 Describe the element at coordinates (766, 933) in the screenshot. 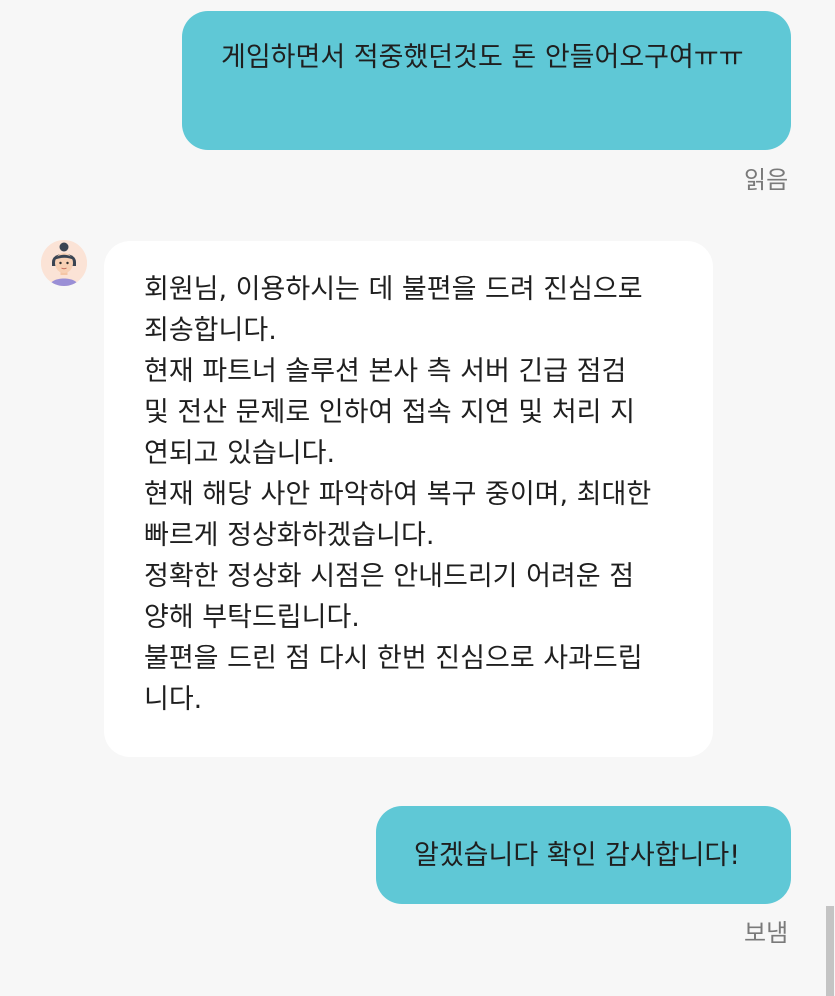

I see `message-status-sent: 보냄` at that location.